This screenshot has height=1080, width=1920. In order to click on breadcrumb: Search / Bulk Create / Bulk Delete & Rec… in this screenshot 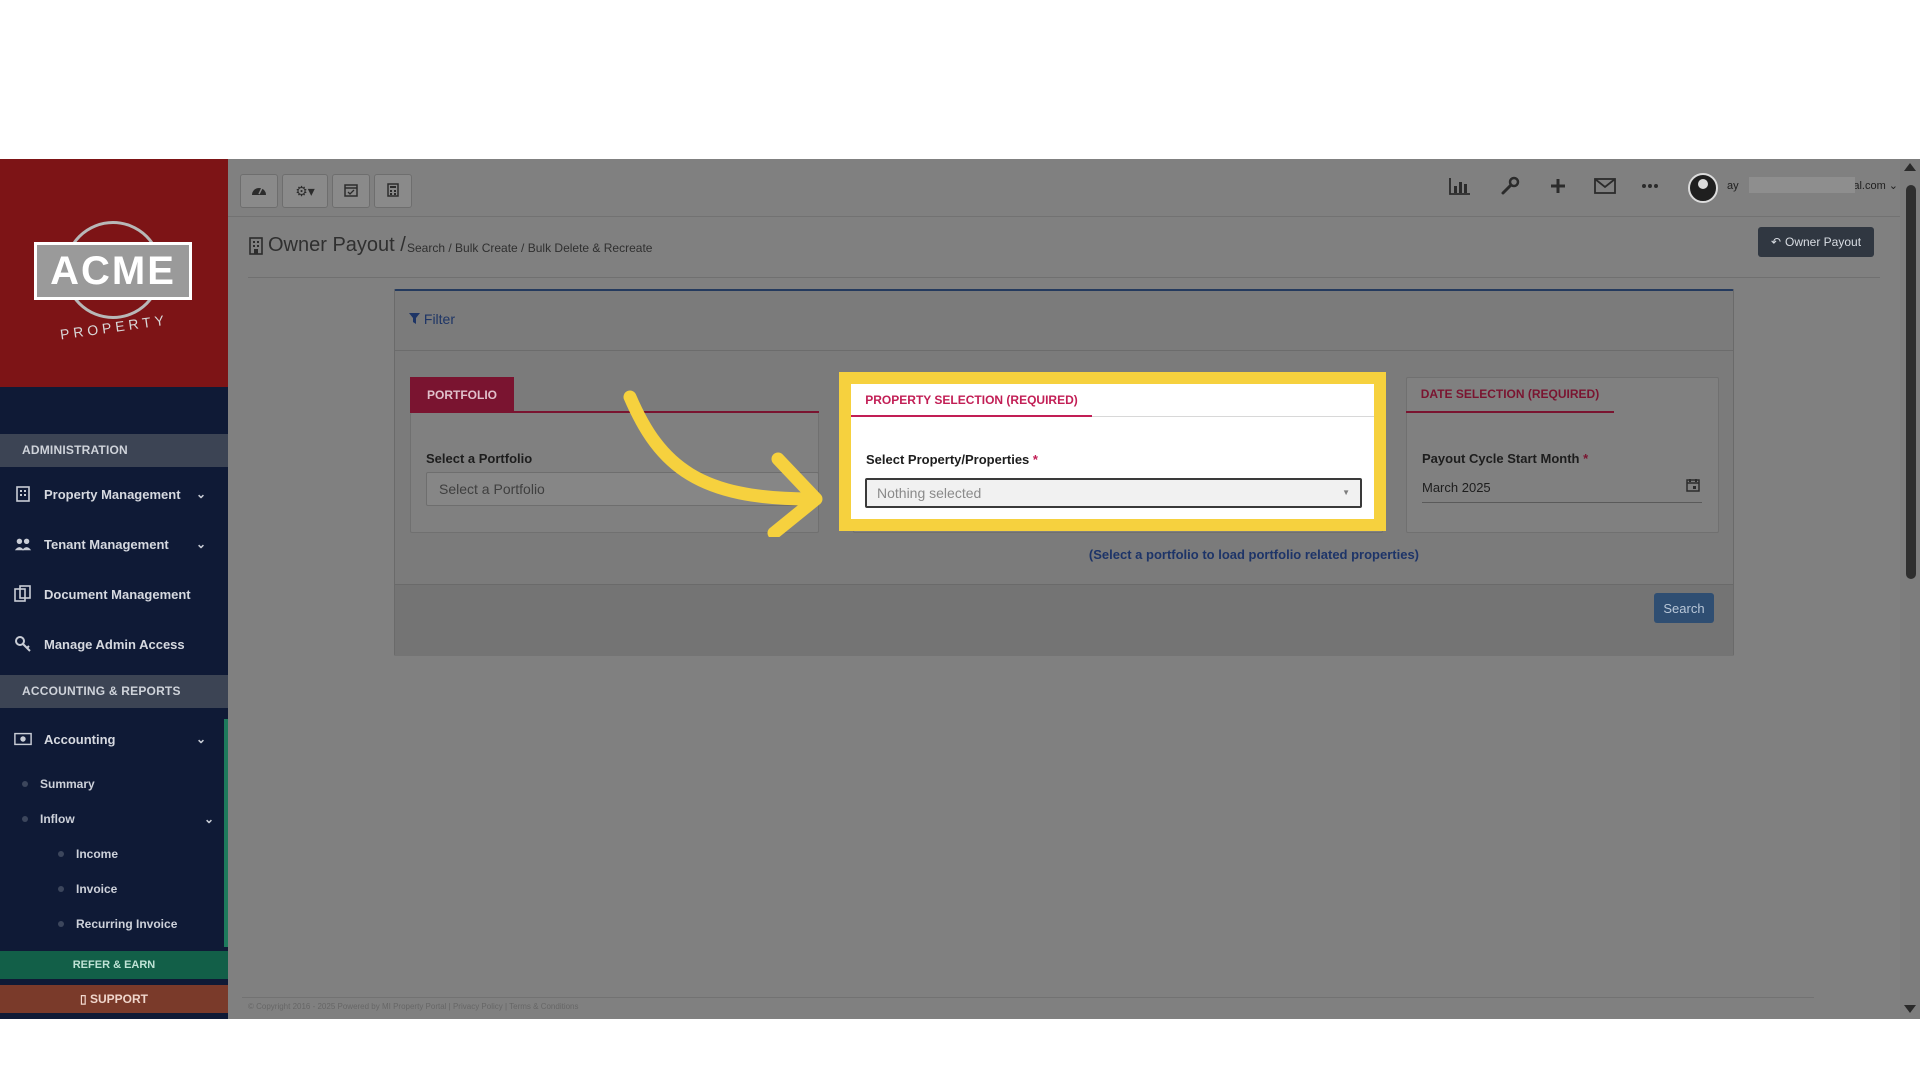, I will do `click(529, 248)`.